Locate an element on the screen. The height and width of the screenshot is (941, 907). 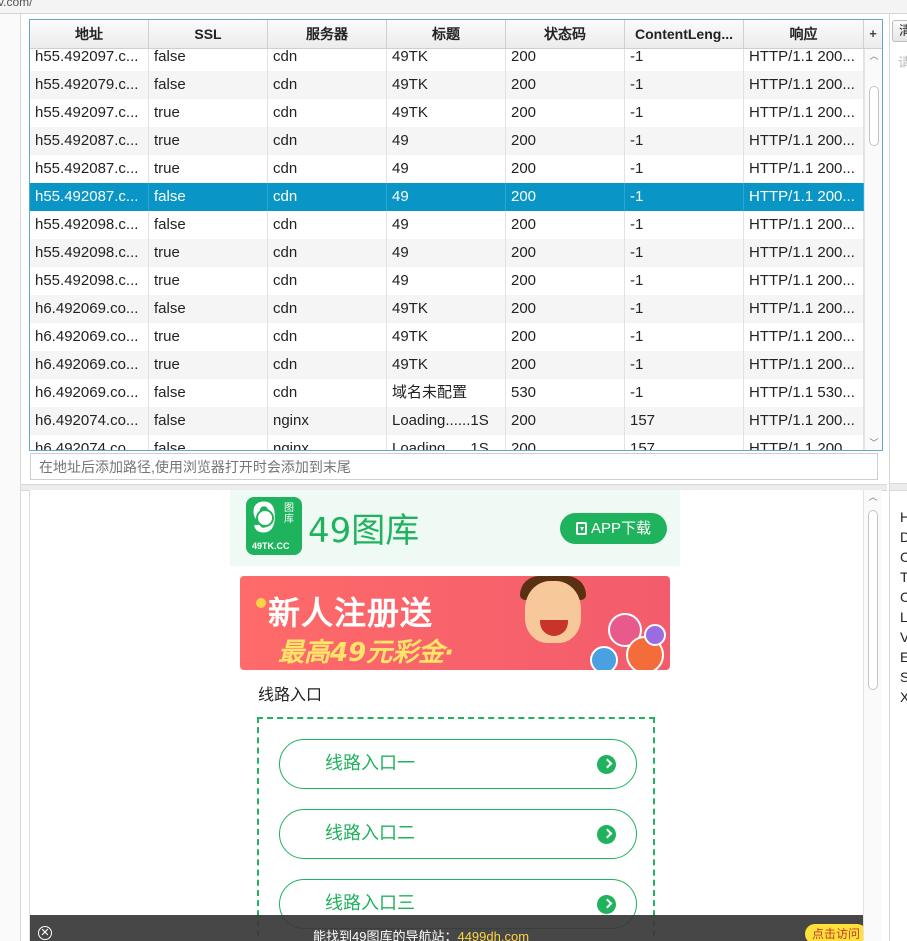
left-panel-edge is located at coordinates (10, 477).